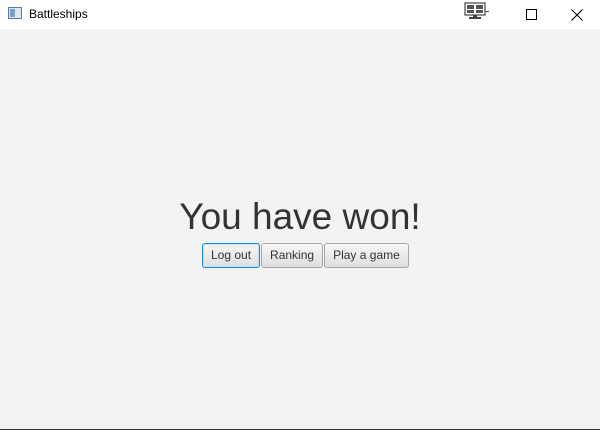  Describe the element at coordinates (231, 255) in the screenshot. I see `logout-button: Log out` at that location.